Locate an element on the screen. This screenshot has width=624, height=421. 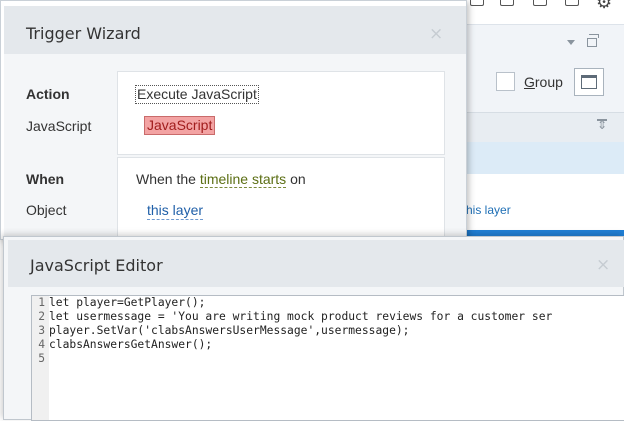
code-line: 1 let player=GetPlayer(); is located at coordinates (118, 303).